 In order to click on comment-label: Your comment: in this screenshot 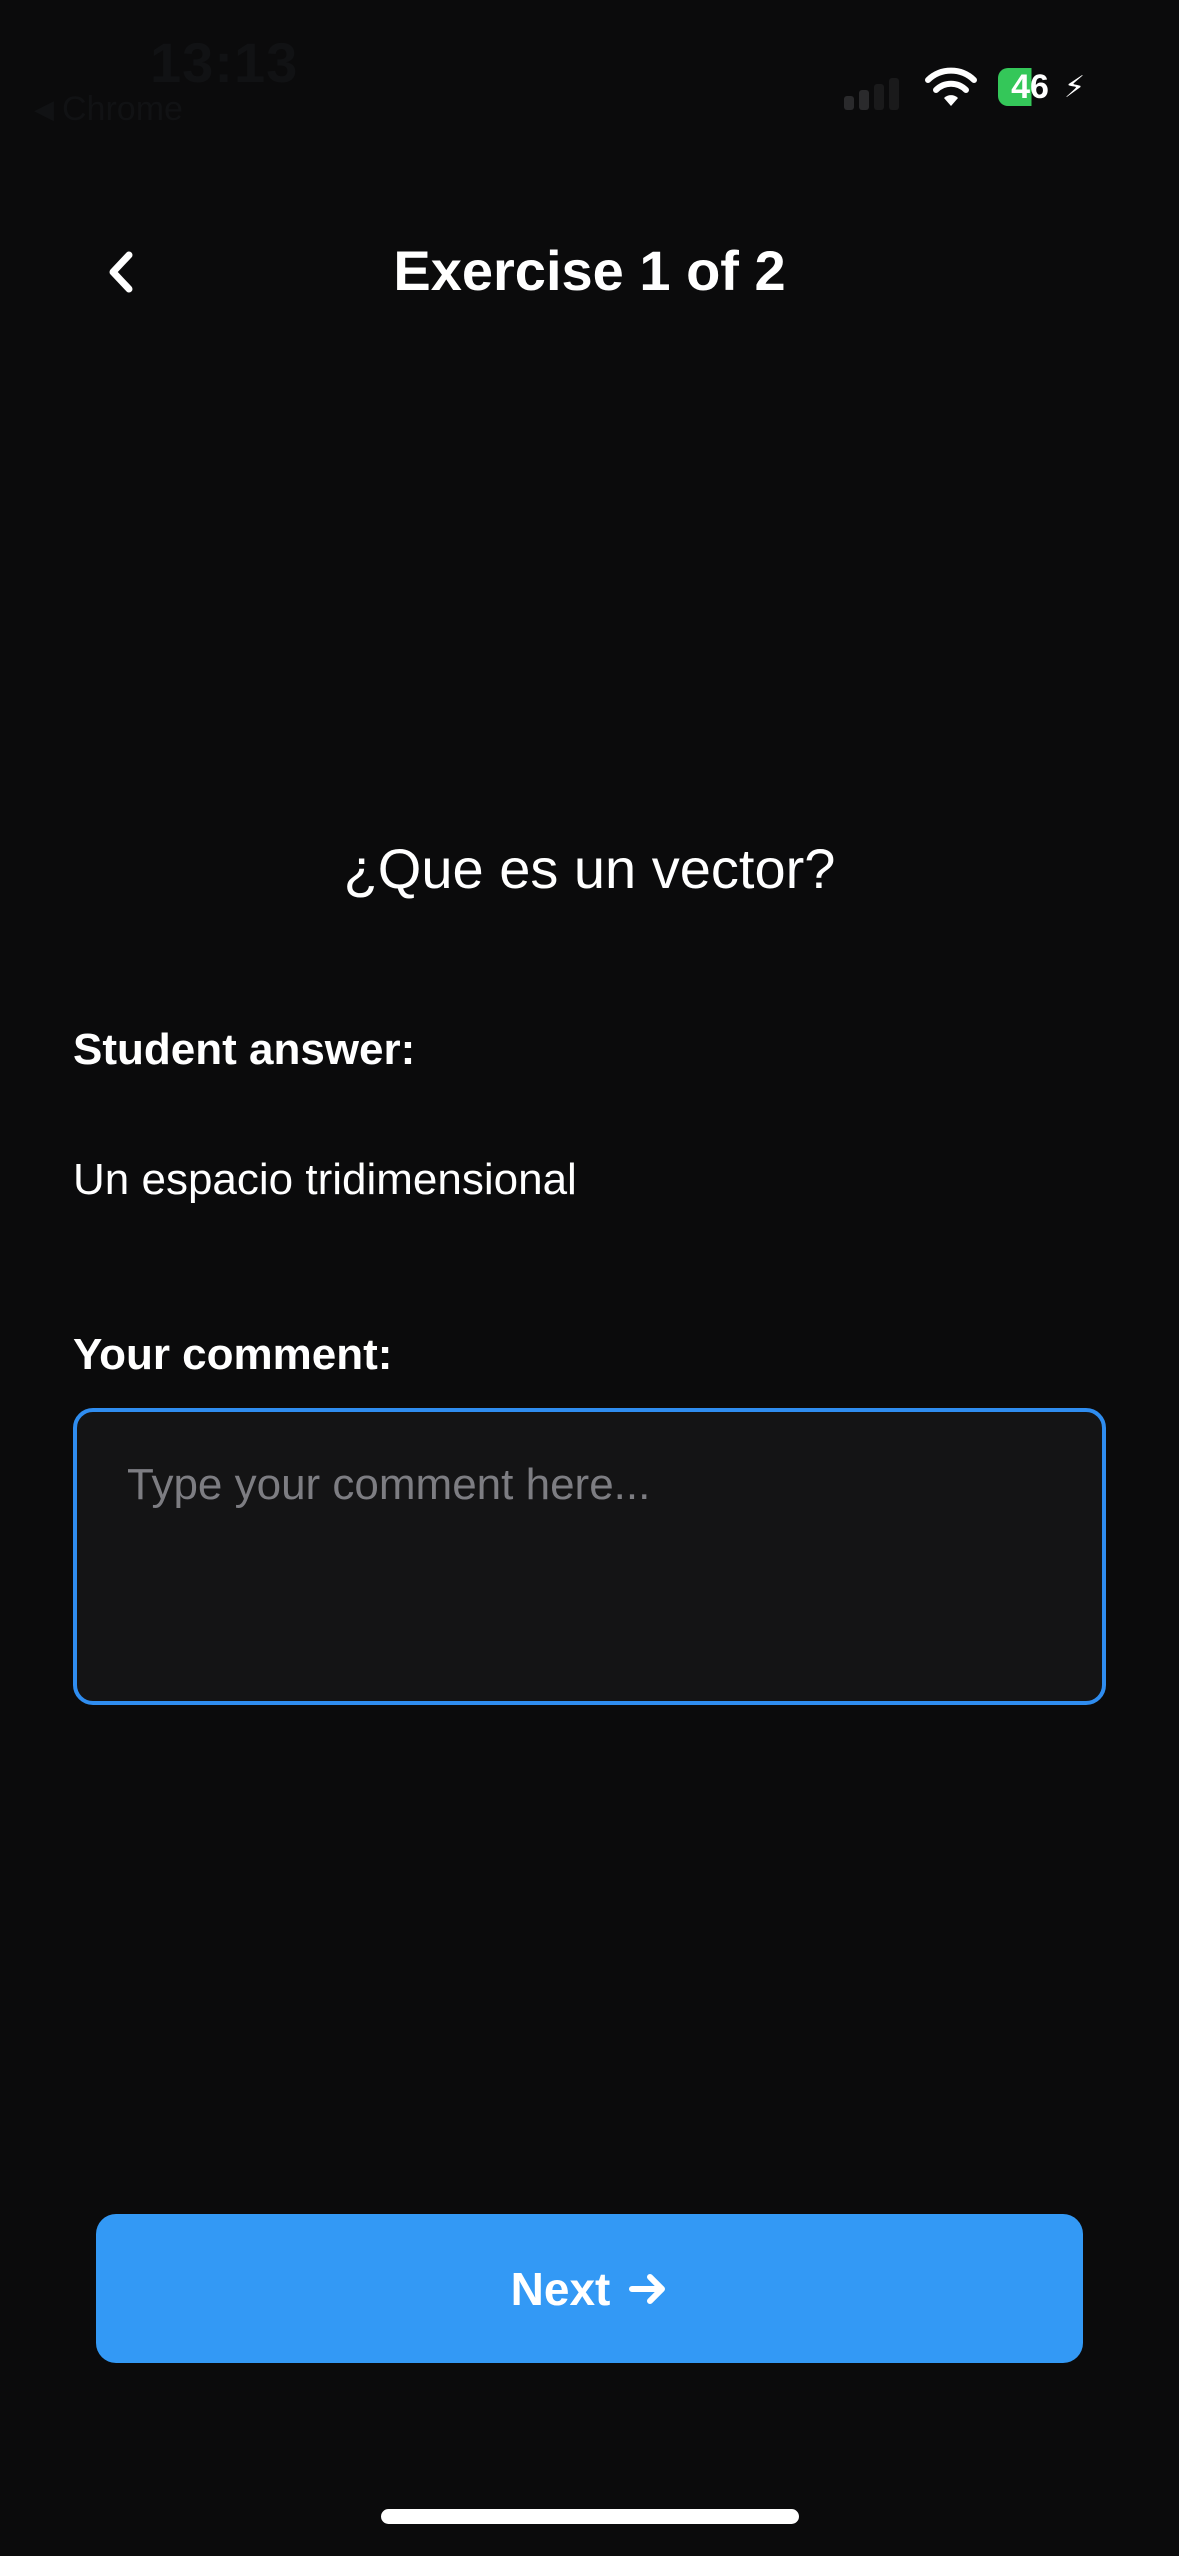, I will do `click(233, 1354)`.